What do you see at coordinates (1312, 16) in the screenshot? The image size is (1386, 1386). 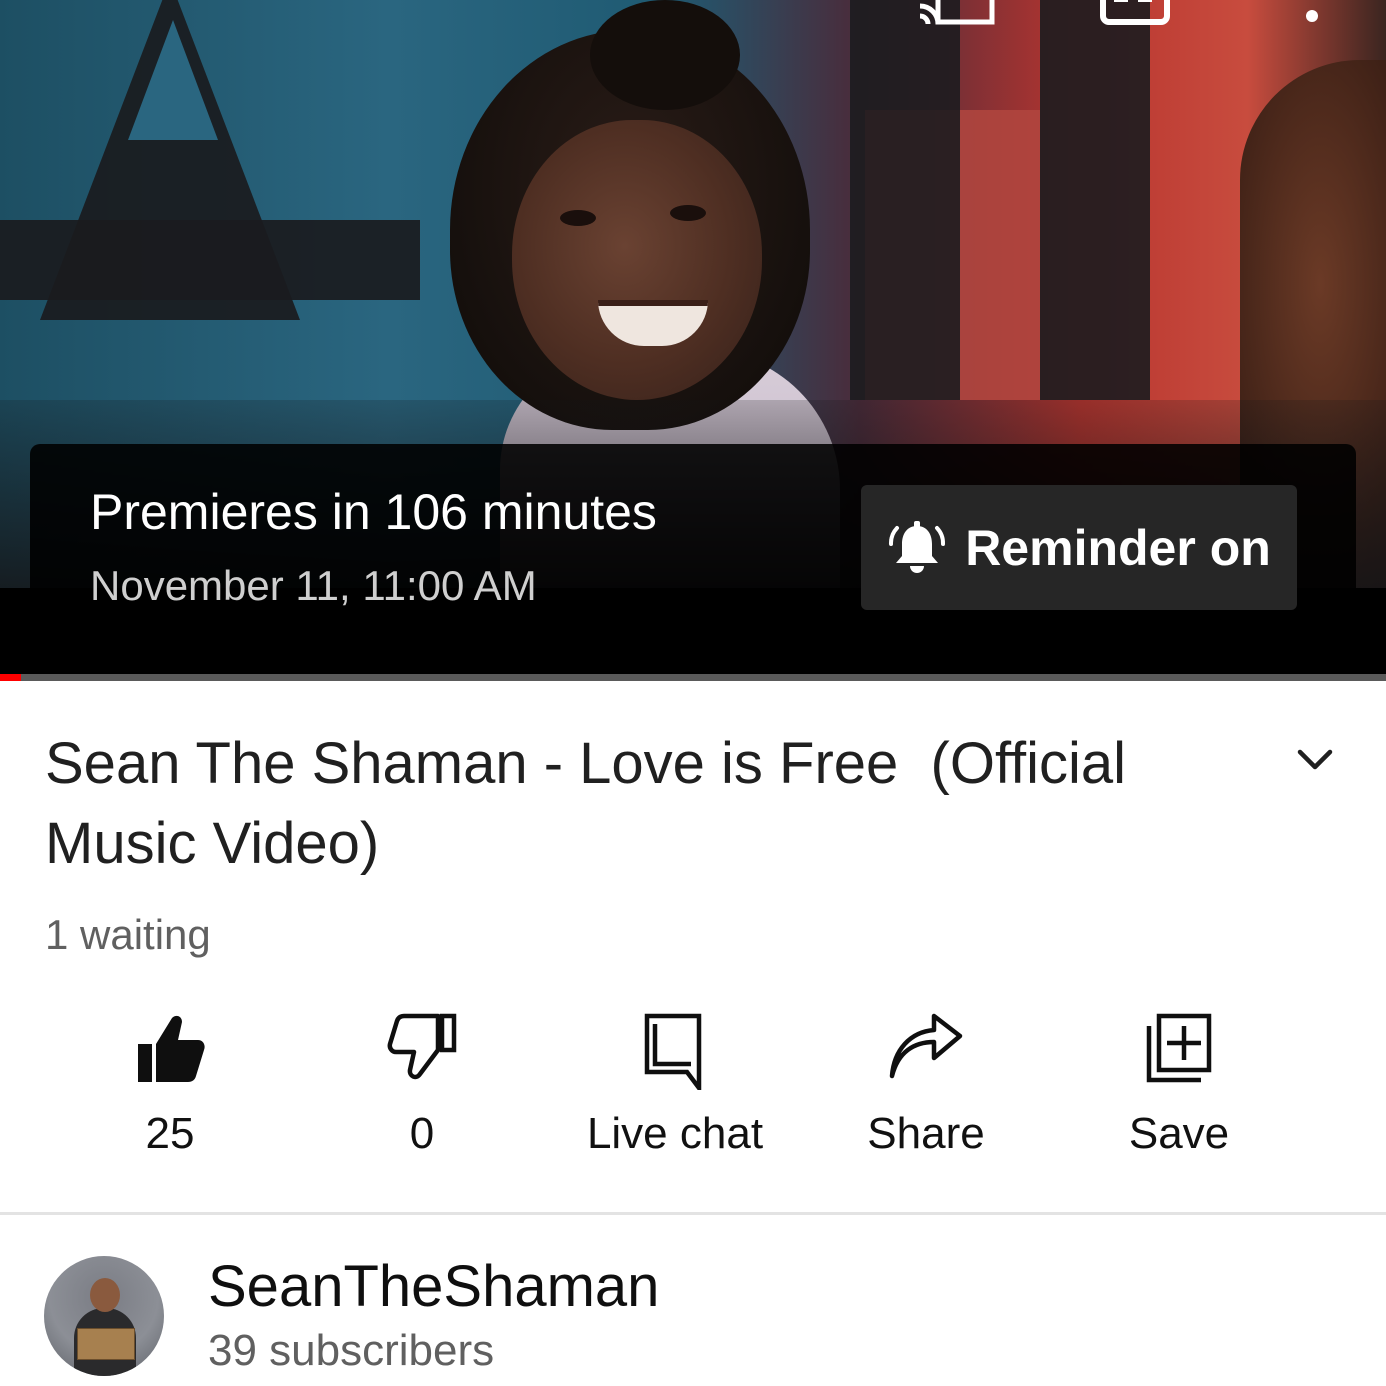 I see `more-options-icon` at bounding box center [1312, 16].